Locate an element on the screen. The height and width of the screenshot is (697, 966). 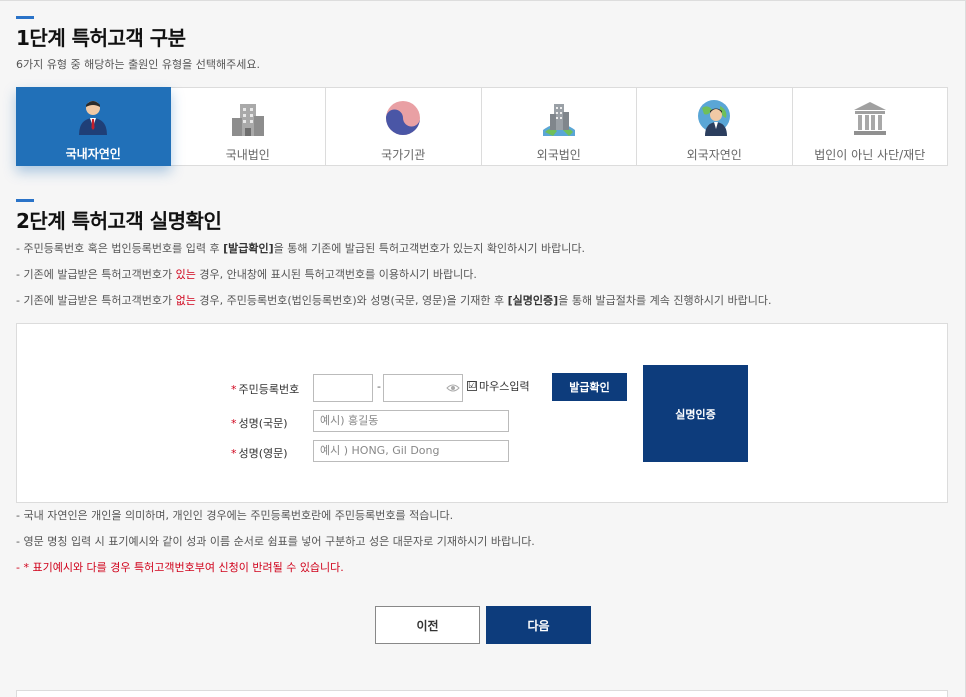
institution-icon is located at coordinates (869, 118).